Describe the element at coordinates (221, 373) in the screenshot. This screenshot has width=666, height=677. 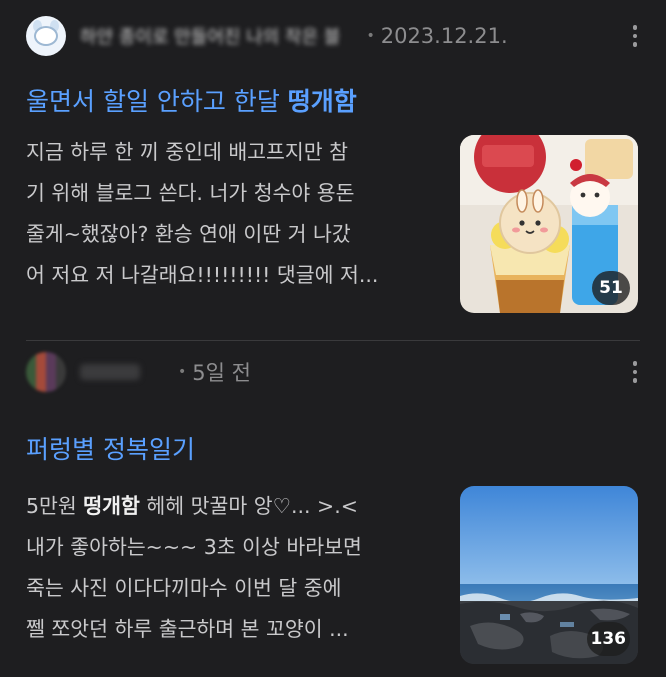
I see `post-date: 5일 전` at that location.